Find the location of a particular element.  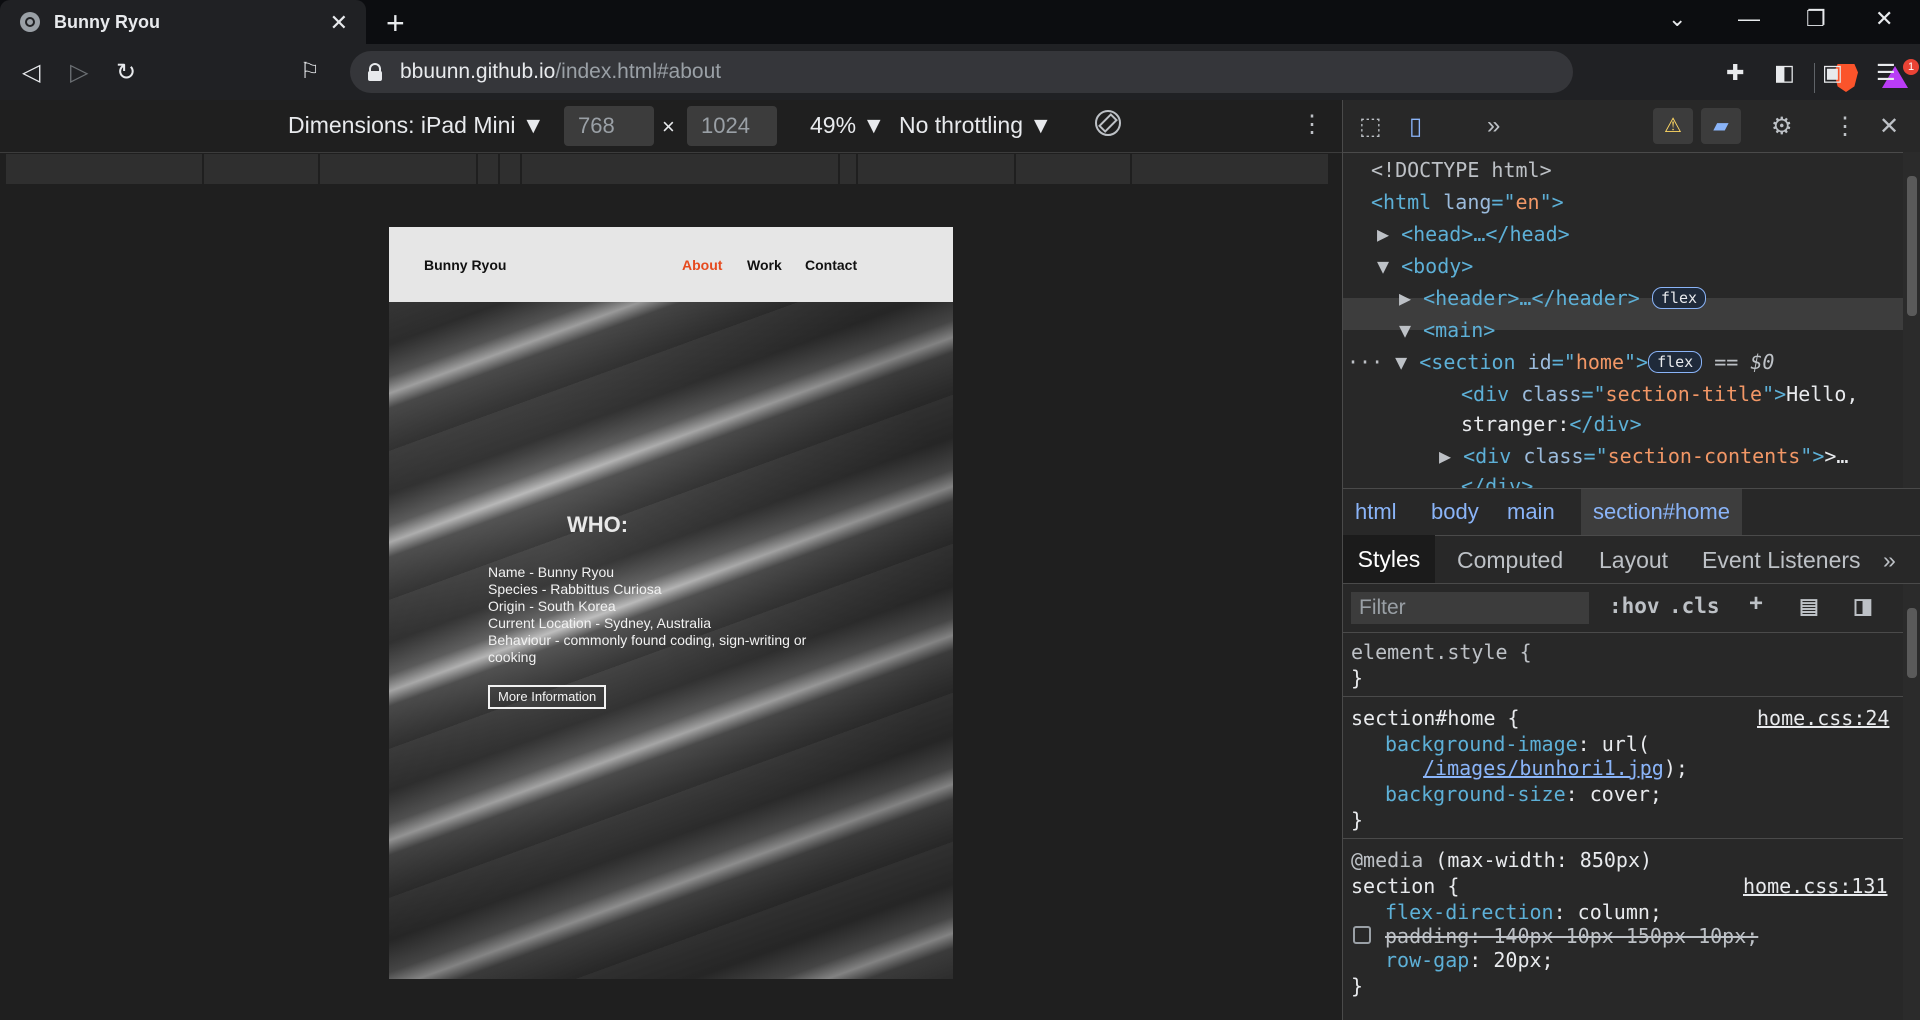

site-brand: Bunny Ryou is located at coordinates (465, 265).